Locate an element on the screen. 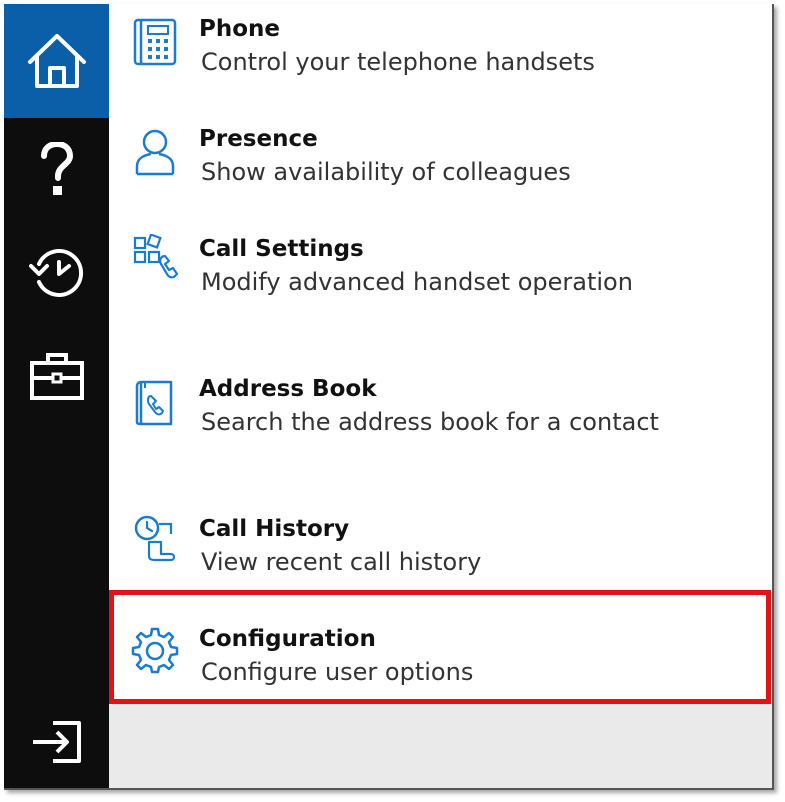 This screenshot has width=785, height=802. sidebar-item-tools is located at coordinates (56, 376).